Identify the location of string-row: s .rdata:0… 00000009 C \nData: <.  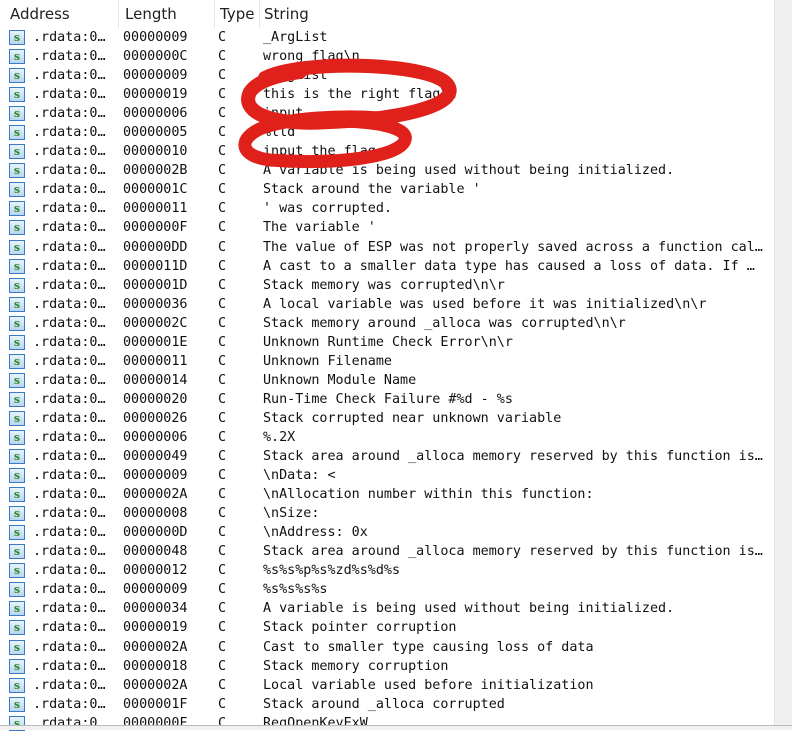
(387, 476).